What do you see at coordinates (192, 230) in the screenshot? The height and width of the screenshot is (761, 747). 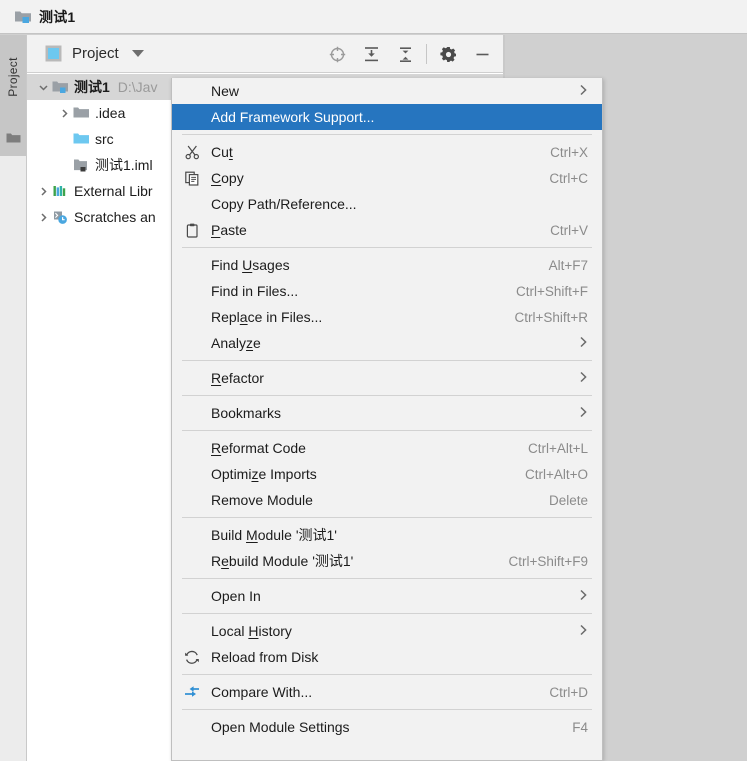 I see `paste-clipboard-icon` at bounding box center [192, 230].